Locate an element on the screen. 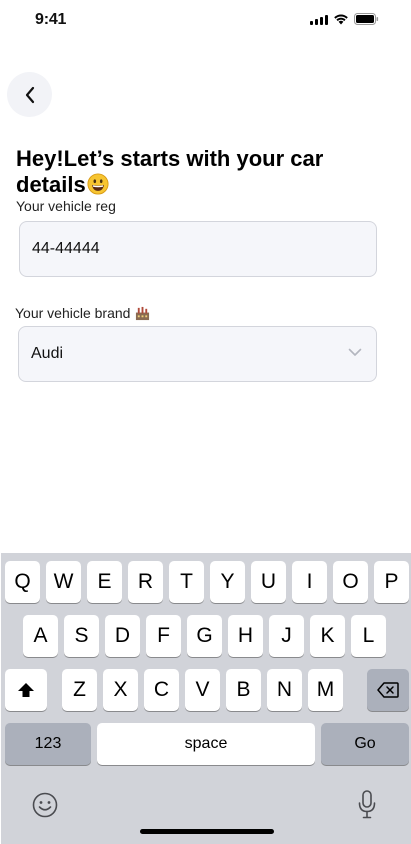 The image size is (411, 844). page-title-text: Hey!Let’s starts with your car details is located at coordinates (170, 171).